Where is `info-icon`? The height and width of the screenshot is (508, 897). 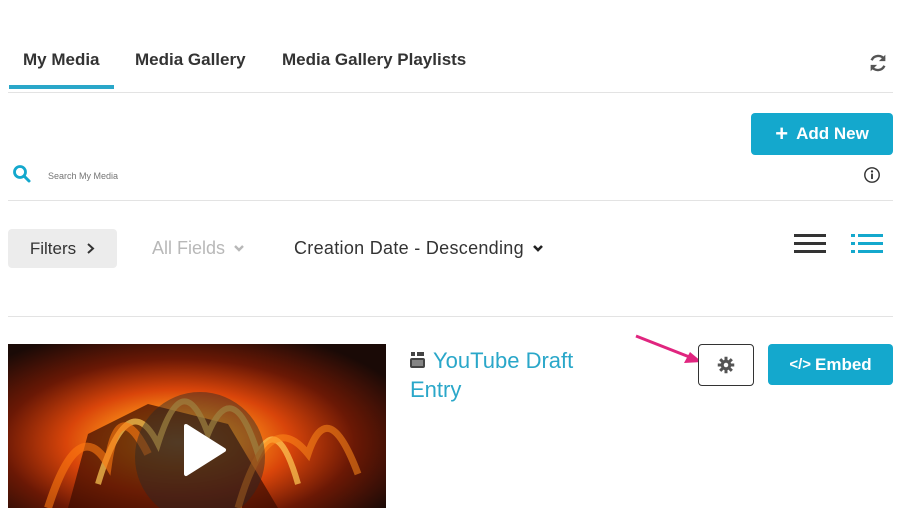
info-icon is located at coordinates (872, 175).